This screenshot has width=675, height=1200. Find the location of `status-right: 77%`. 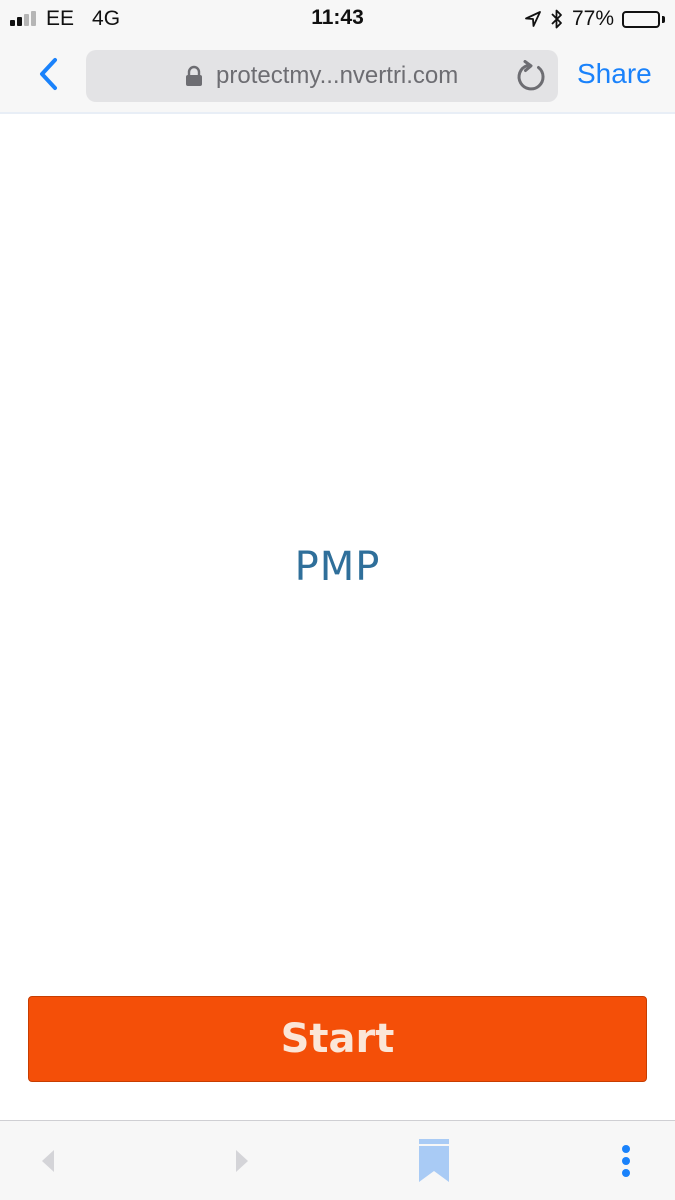

status-right: 77% is located at coordinates (594, 19).